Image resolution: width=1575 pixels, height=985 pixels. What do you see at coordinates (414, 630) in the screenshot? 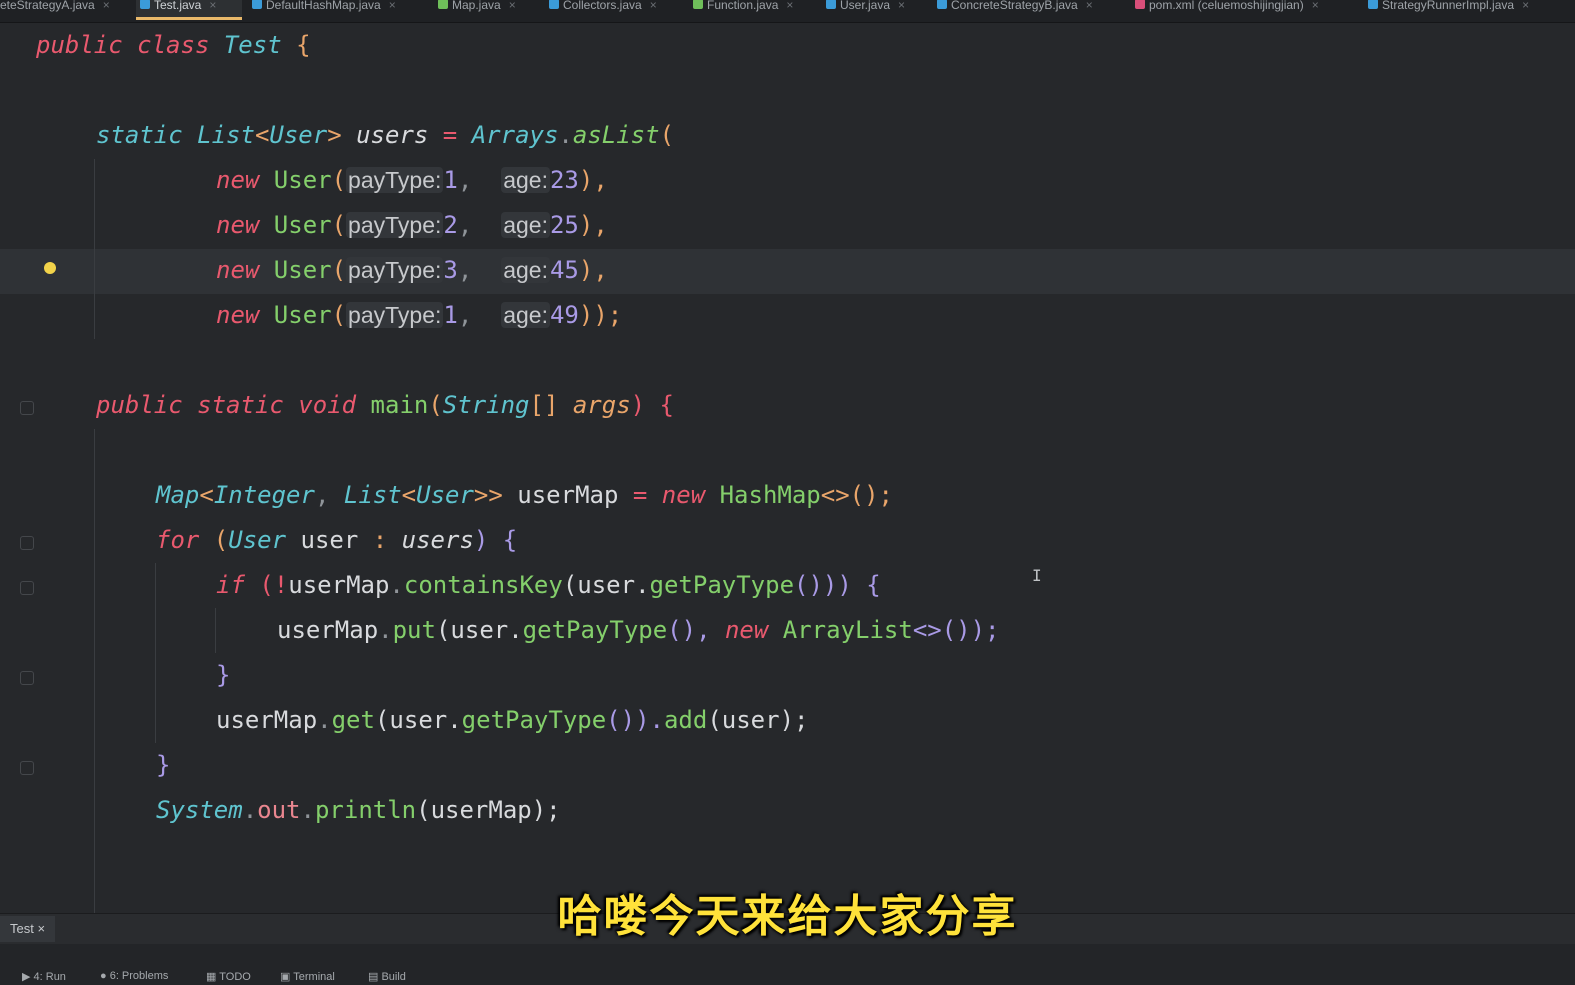
I see `method-name: put` at bounding box center [414, 630].